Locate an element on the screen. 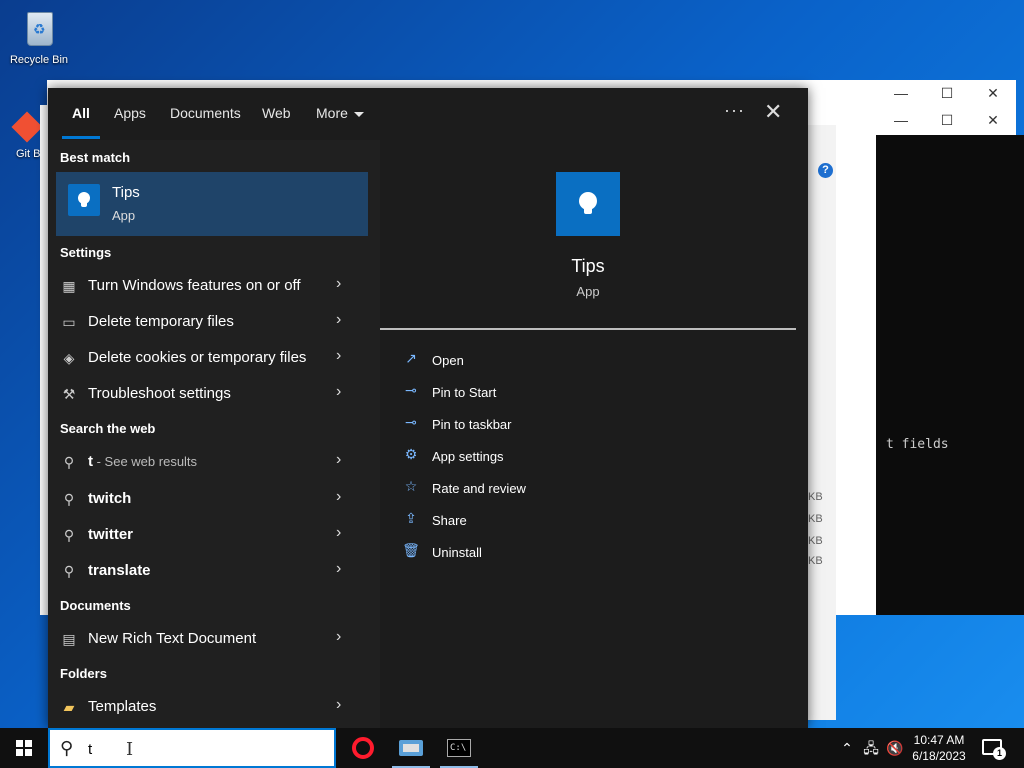 The image size is (1024, 768). chevron-down-icon is located at coordinates (358, 114).